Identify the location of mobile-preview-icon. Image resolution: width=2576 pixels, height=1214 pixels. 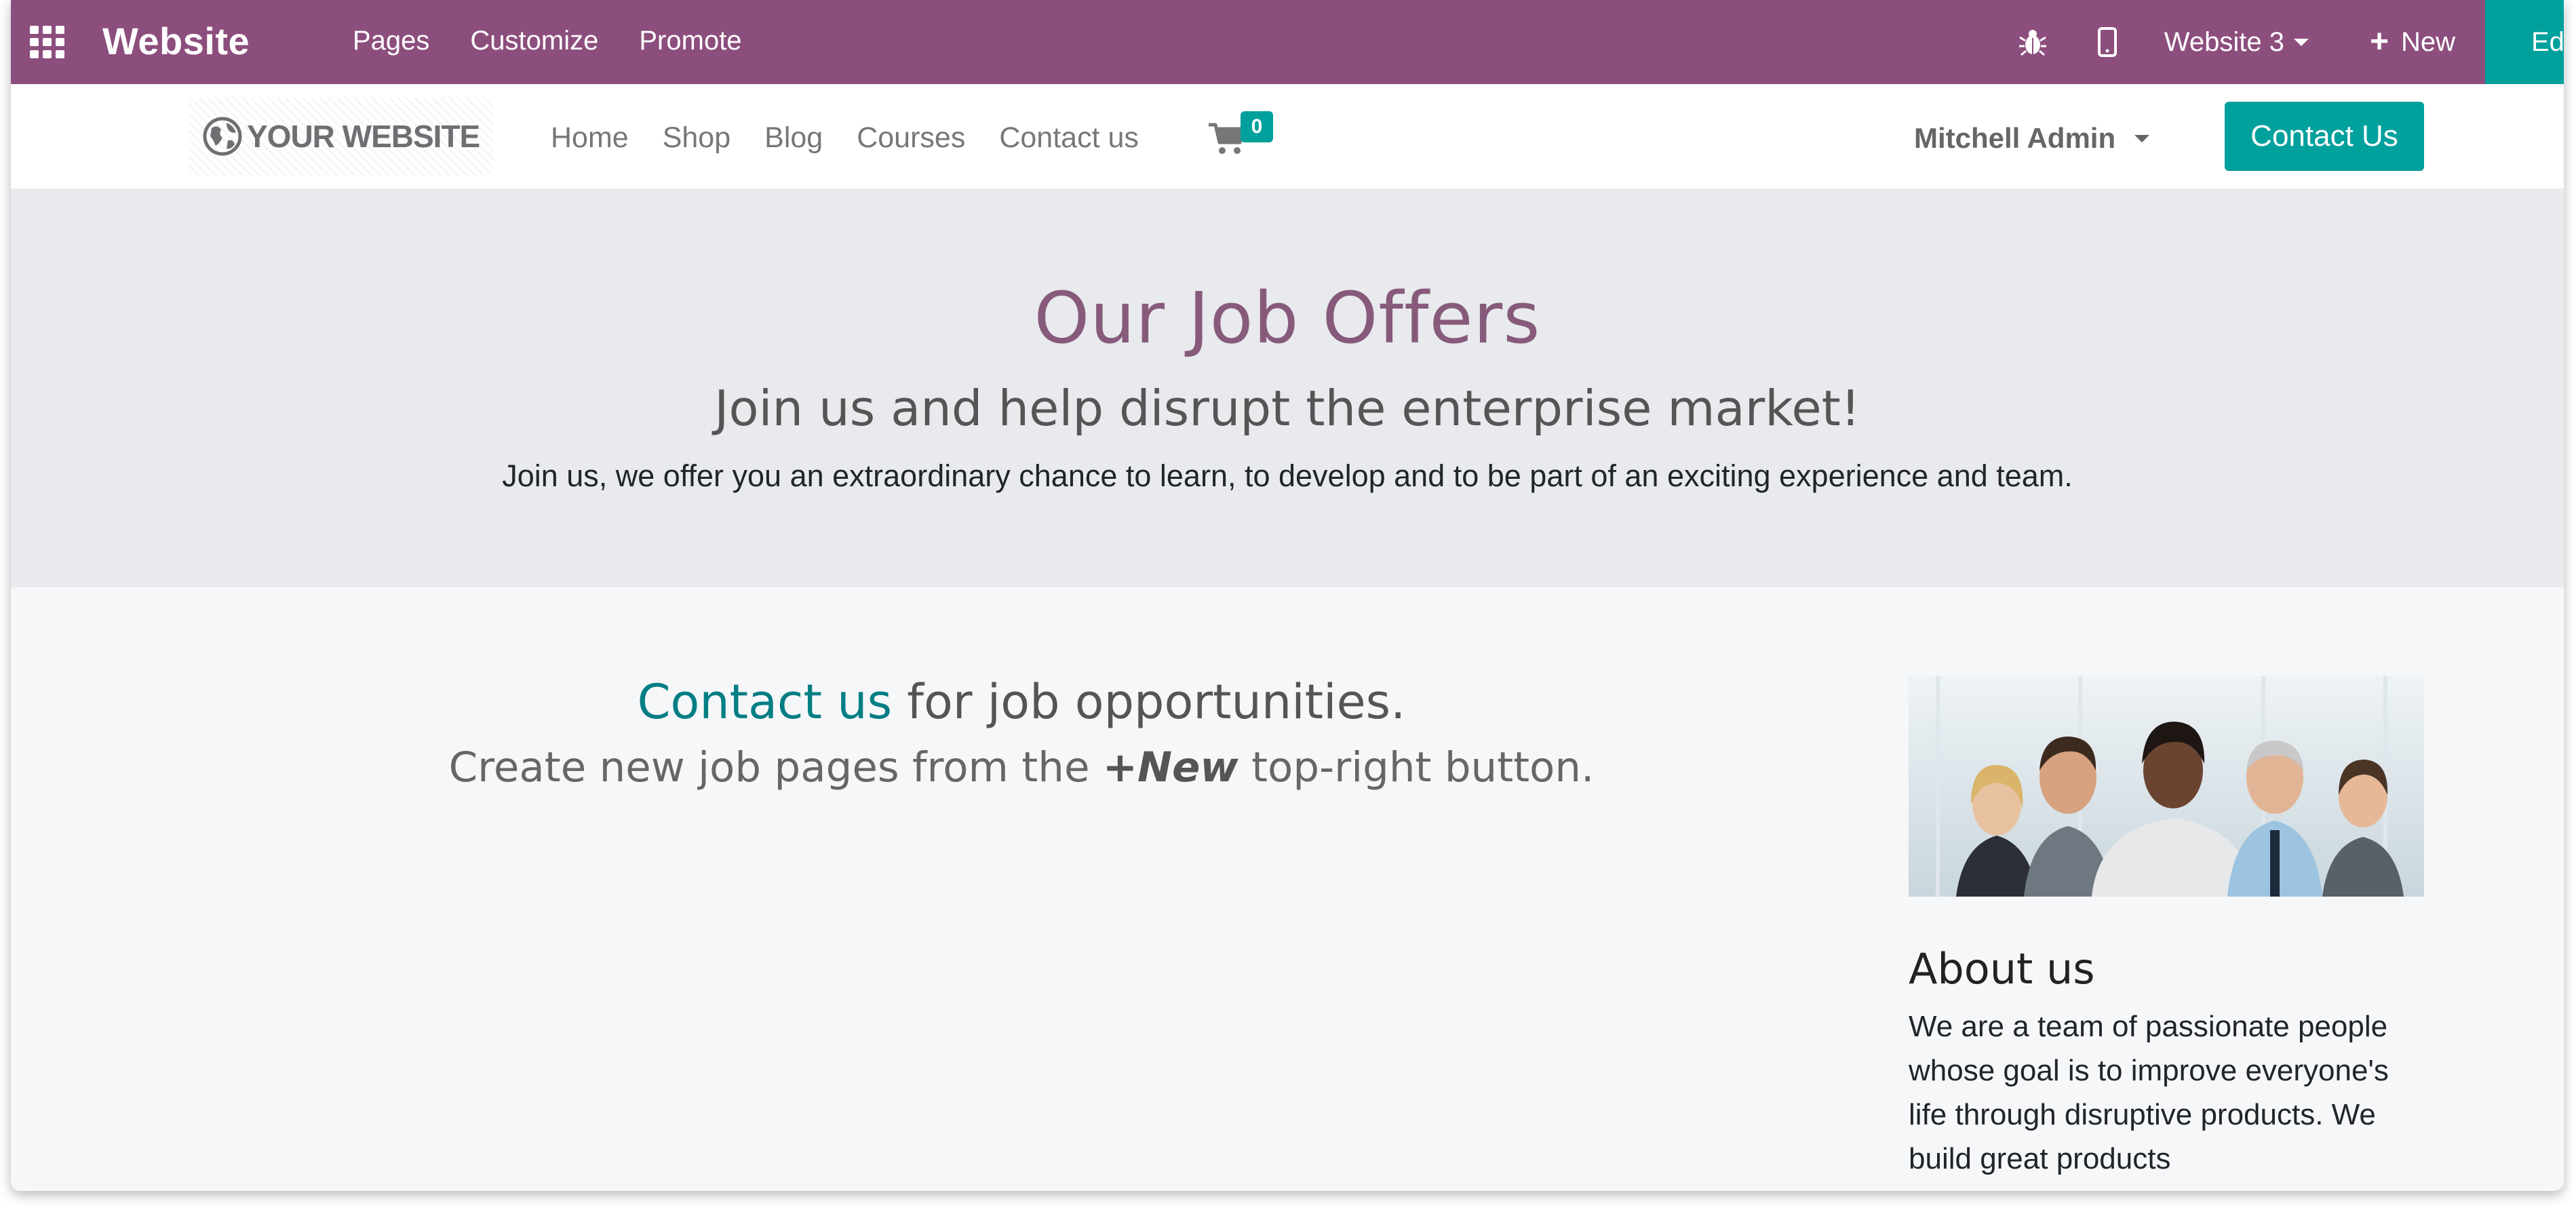
(2107, 42).